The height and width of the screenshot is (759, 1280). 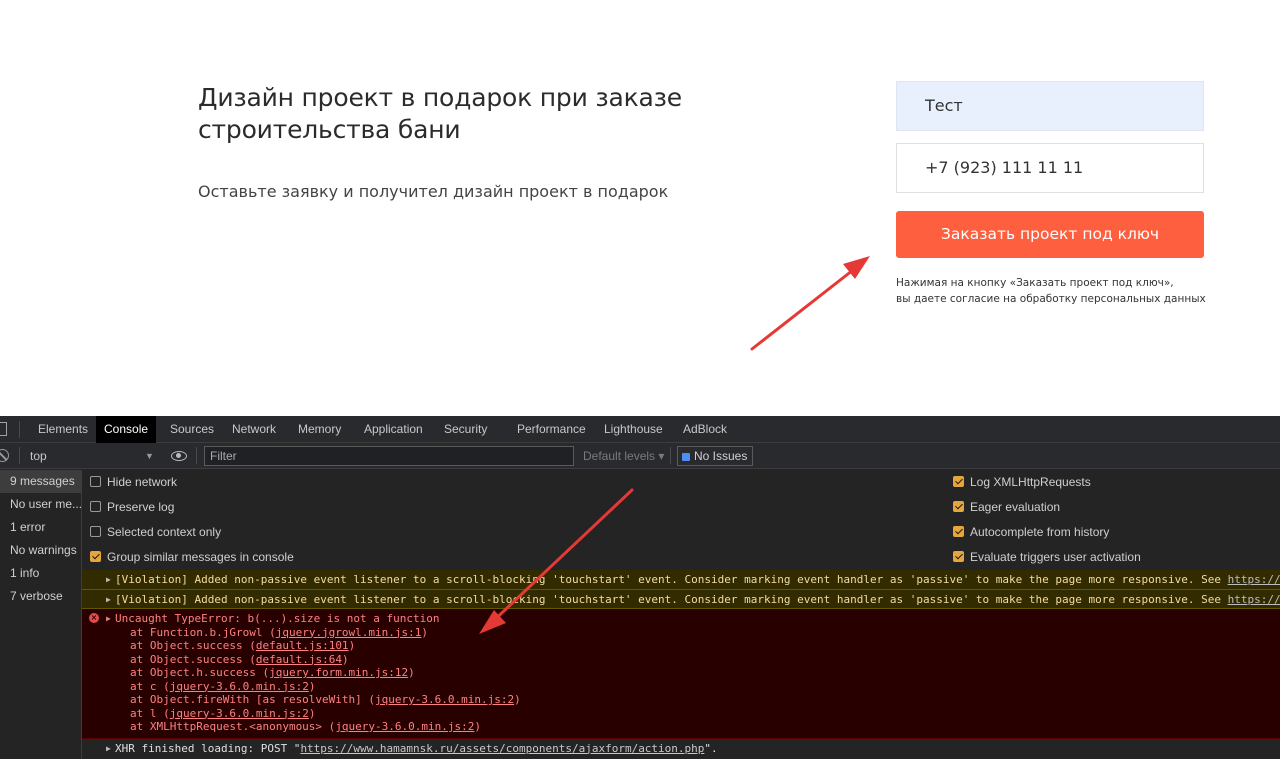 What do you see at coordinates (1040, 532) in the screenshot?
I see `option-label: Autocomplete from history` at bounding box center [1040, 532].